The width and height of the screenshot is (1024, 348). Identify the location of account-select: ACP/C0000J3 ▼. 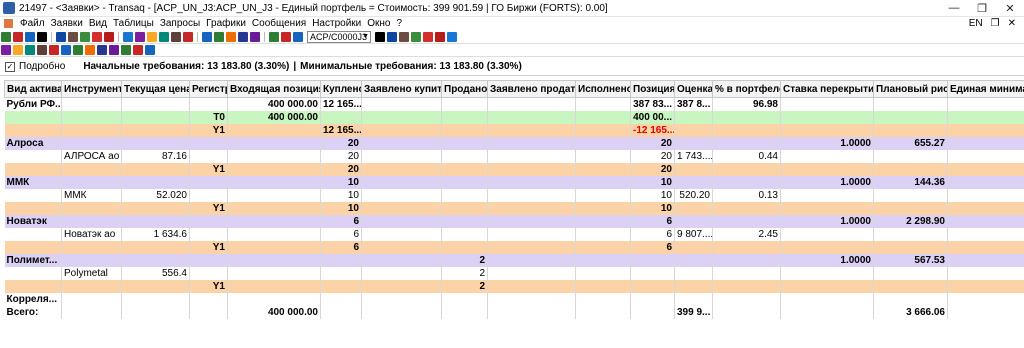
(339, 36).